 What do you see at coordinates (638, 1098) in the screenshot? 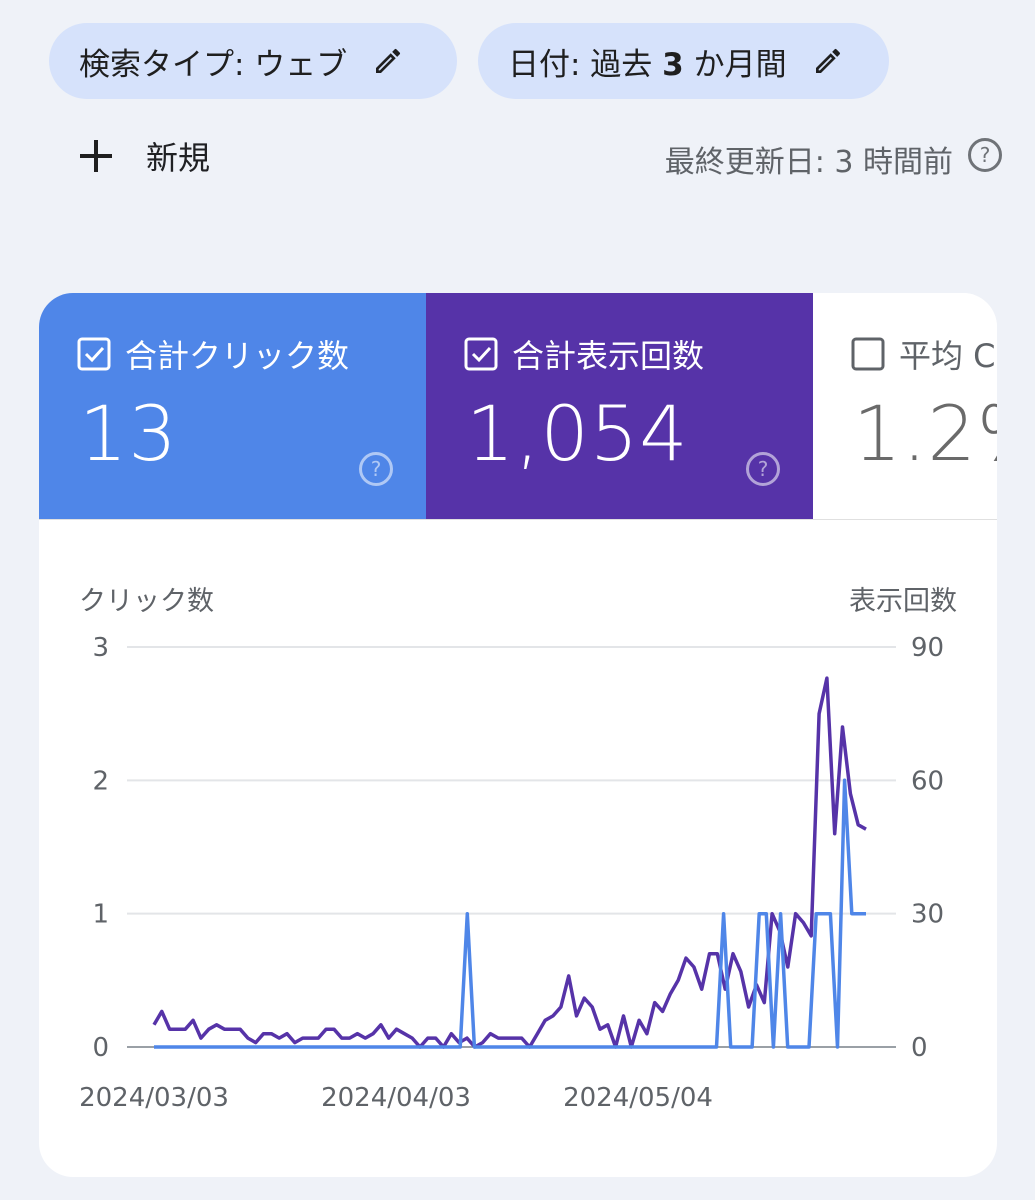
I see `x-axis-tick-label: 2024/05/04` at bounding box center [638, 1098].